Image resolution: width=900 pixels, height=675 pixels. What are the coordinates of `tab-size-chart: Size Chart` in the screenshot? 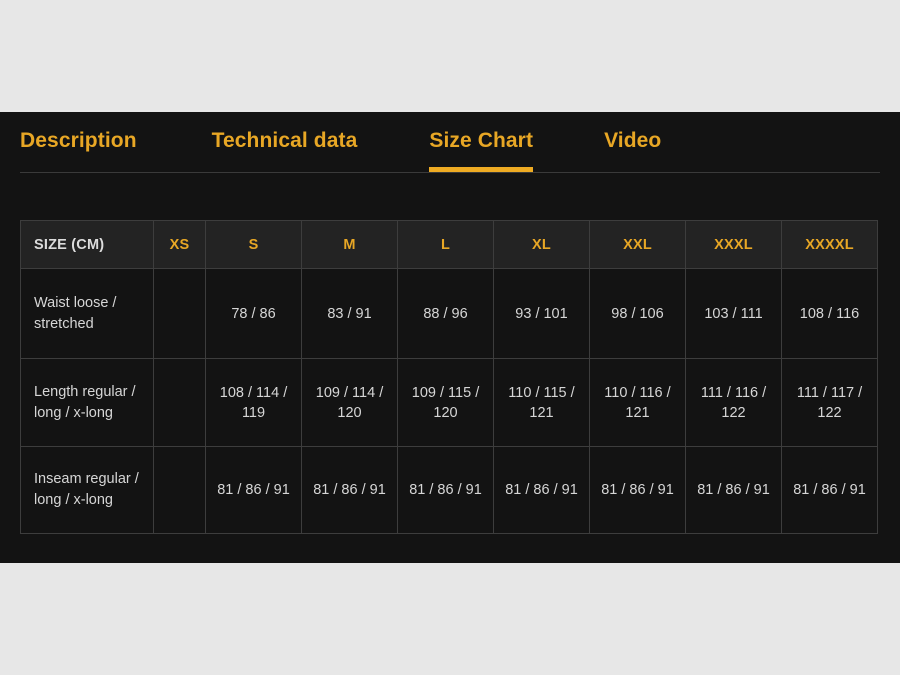 It's located at (481, 147).